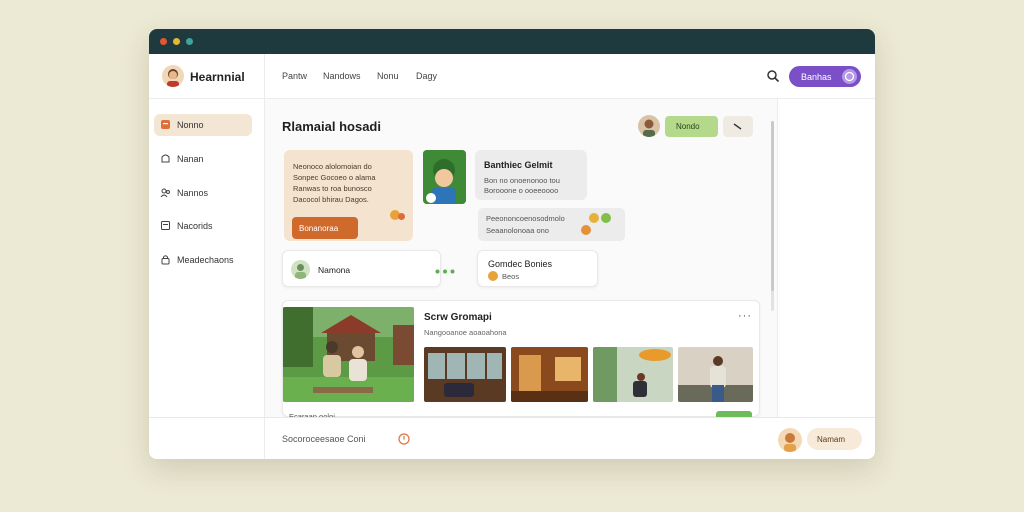 This screenshot has width=1024, height=512. I want to click on bell-icon, so click(165, 158).